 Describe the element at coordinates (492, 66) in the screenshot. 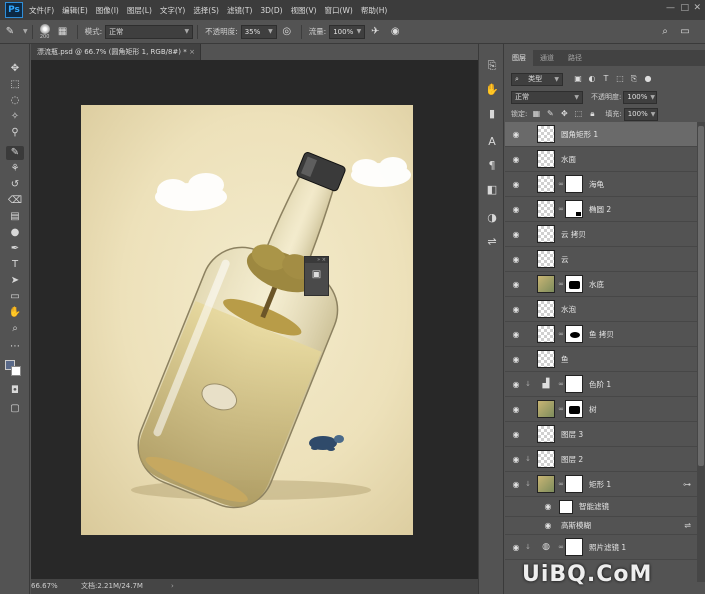

I see `history-icon: ⎘` at that location.